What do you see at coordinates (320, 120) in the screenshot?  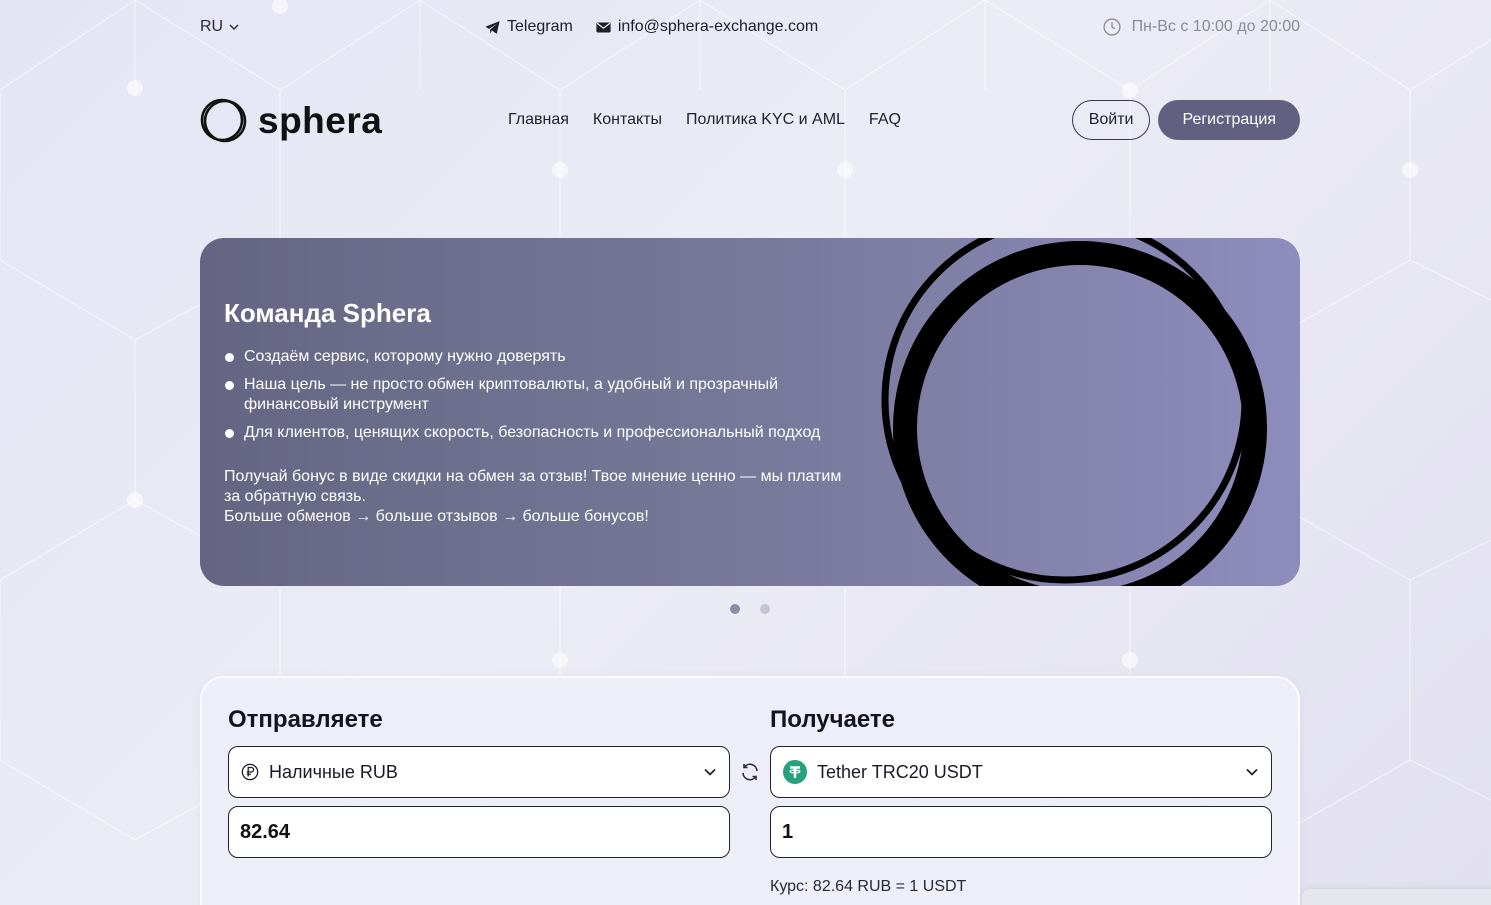 I see `logo-text: sphera` at bounding box center [320, 120].